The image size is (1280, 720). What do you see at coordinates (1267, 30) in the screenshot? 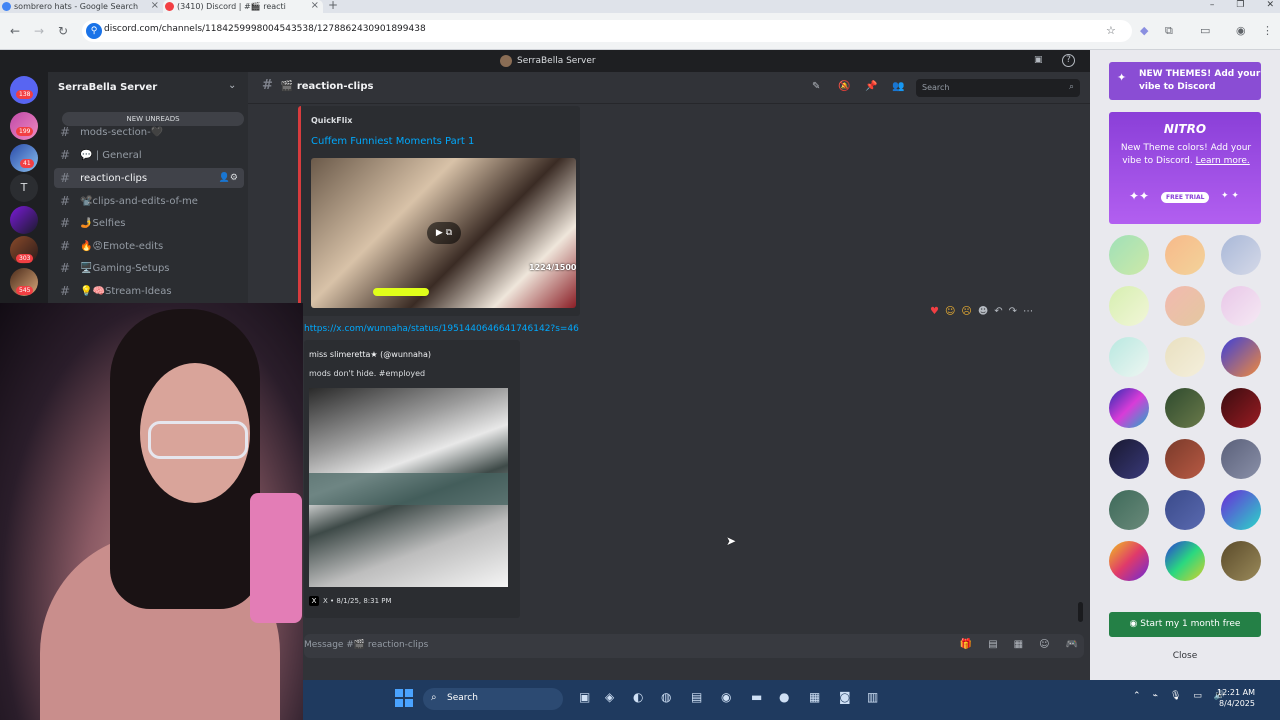
I see `menu-kebab-icon: ⋮` at bounding box center [1267, 30].